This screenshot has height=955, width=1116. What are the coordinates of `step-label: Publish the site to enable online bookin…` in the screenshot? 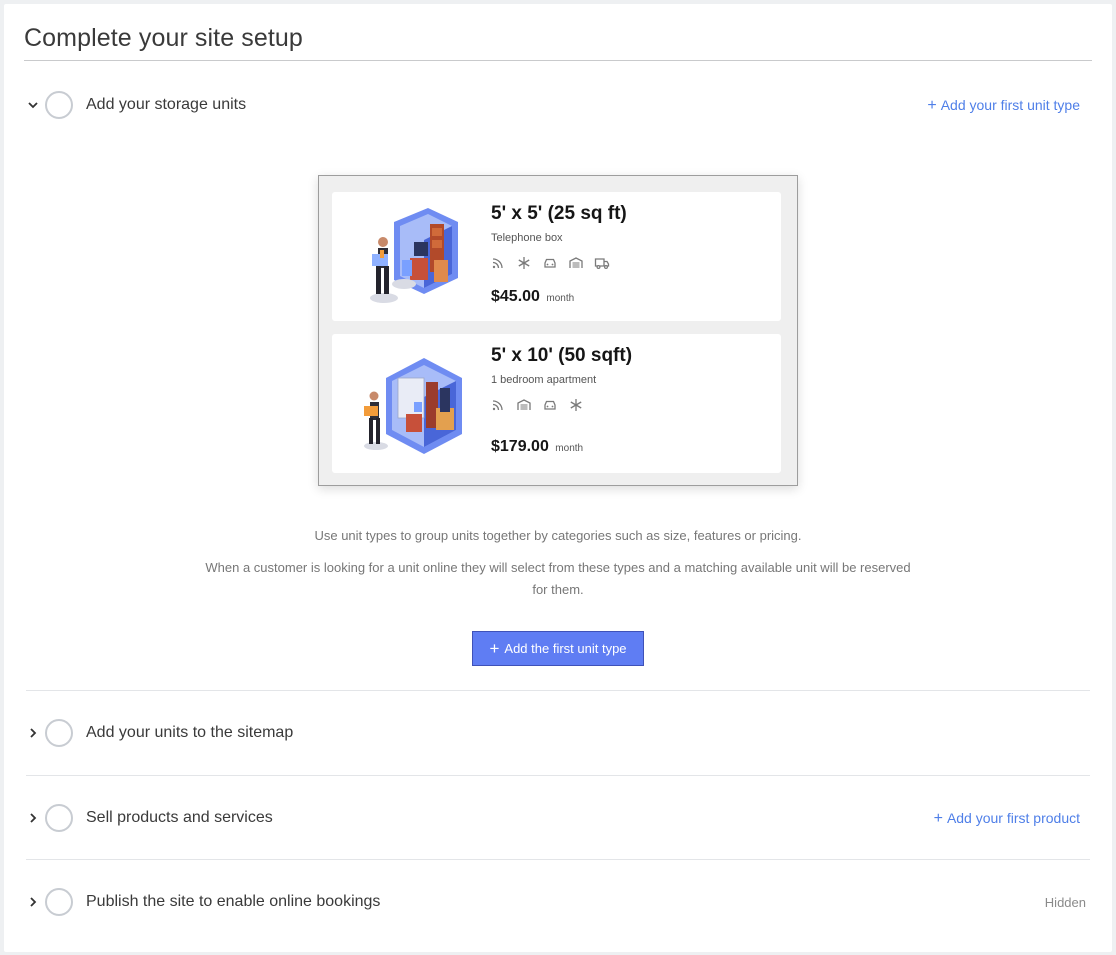 It's located at (233, 901).